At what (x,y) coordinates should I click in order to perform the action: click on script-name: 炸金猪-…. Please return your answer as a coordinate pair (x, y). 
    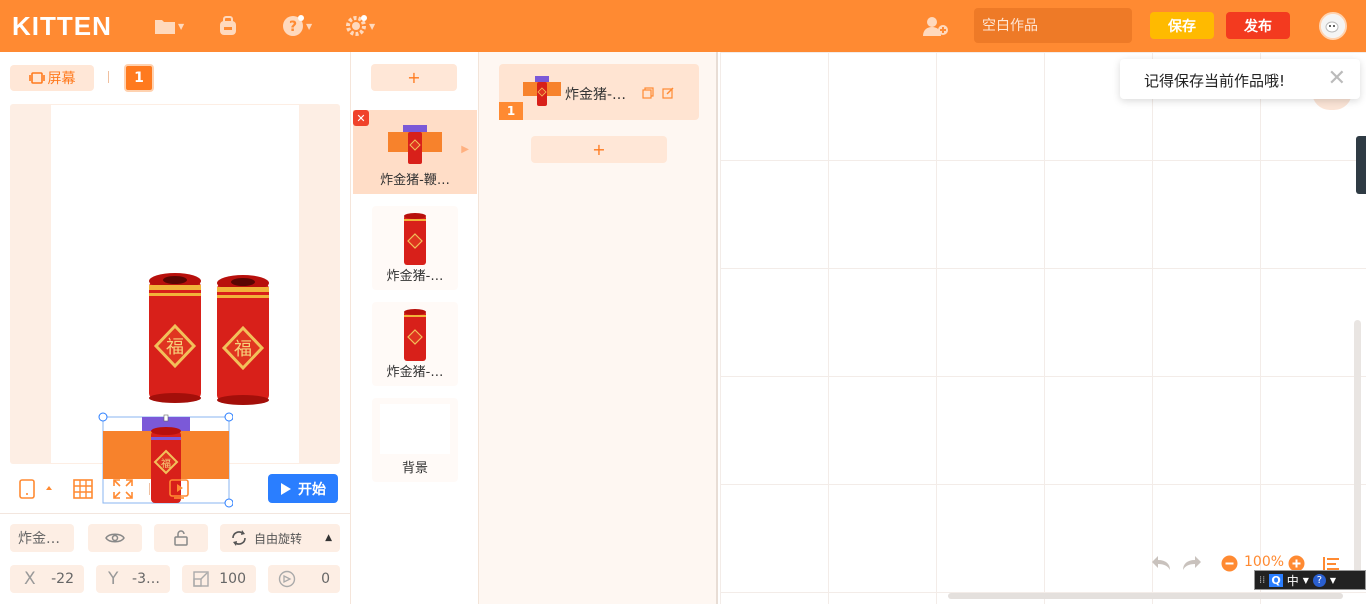
    Looking at the image, I should click on (596, 95).